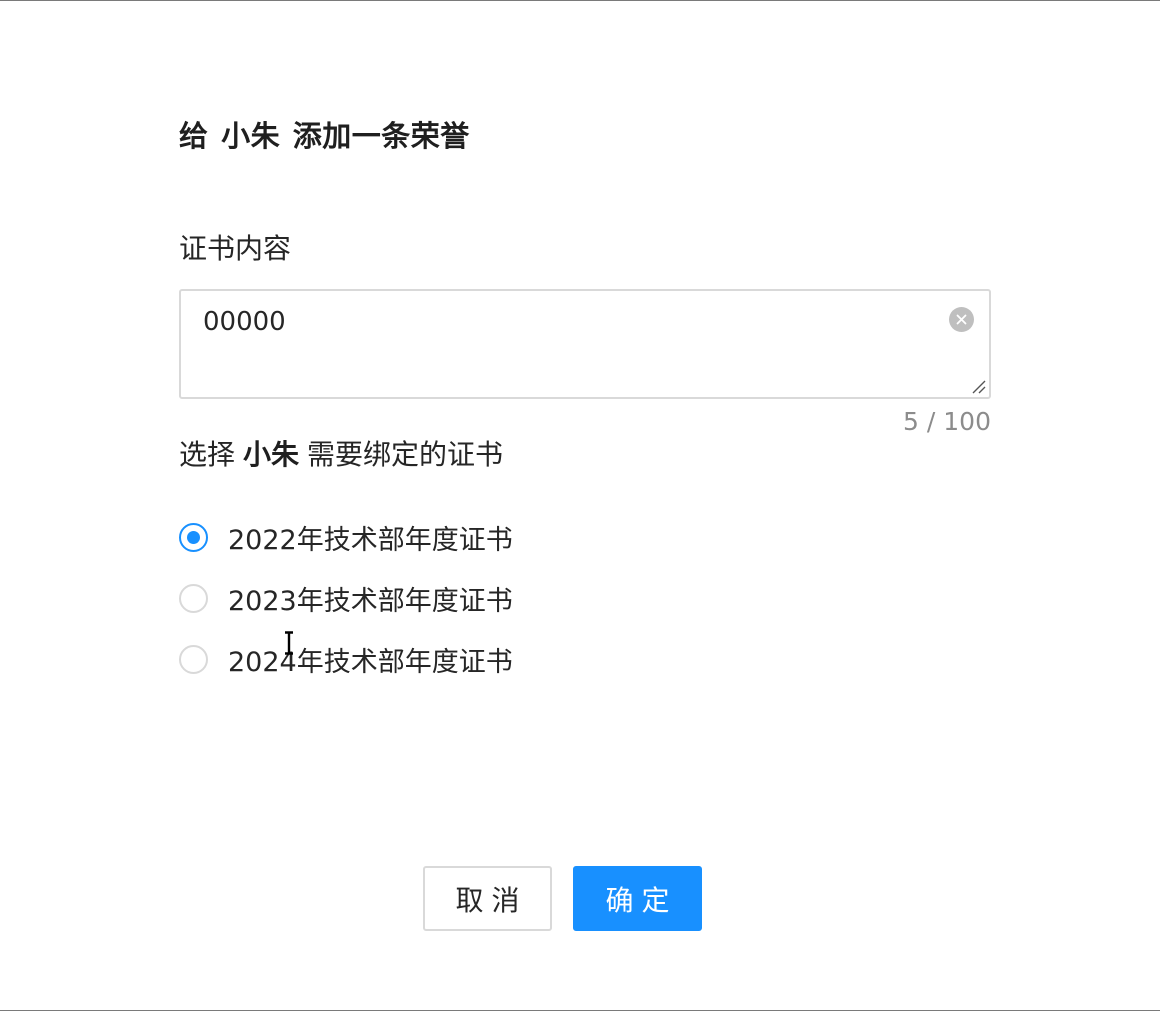  I want to click on certificate-content-field, so click(585, 344).